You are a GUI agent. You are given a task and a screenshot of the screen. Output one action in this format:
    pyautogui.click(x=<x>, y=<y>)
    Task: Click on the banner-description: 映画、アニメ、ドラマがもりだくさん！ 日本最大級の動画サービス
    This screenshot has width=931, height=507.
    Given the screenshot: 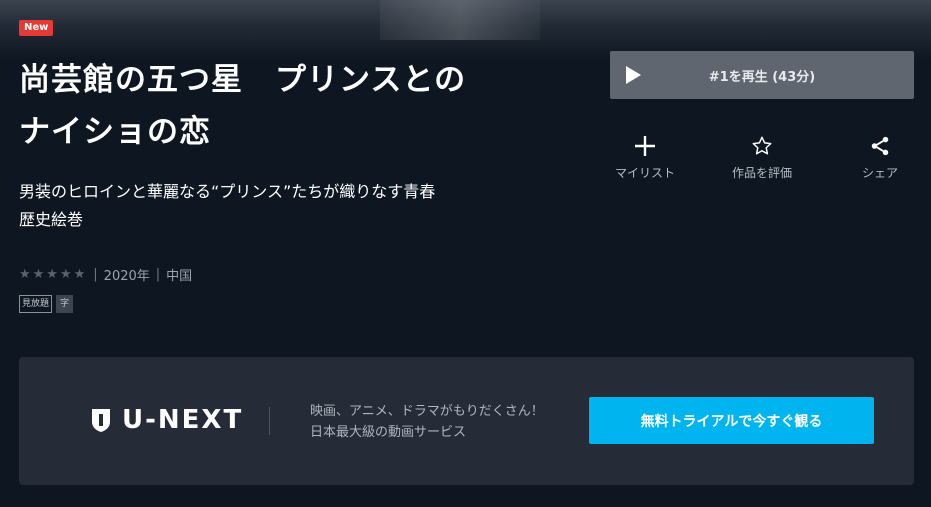 What is the action you would take?
    pyautogui.click(x=427, y=422)
    